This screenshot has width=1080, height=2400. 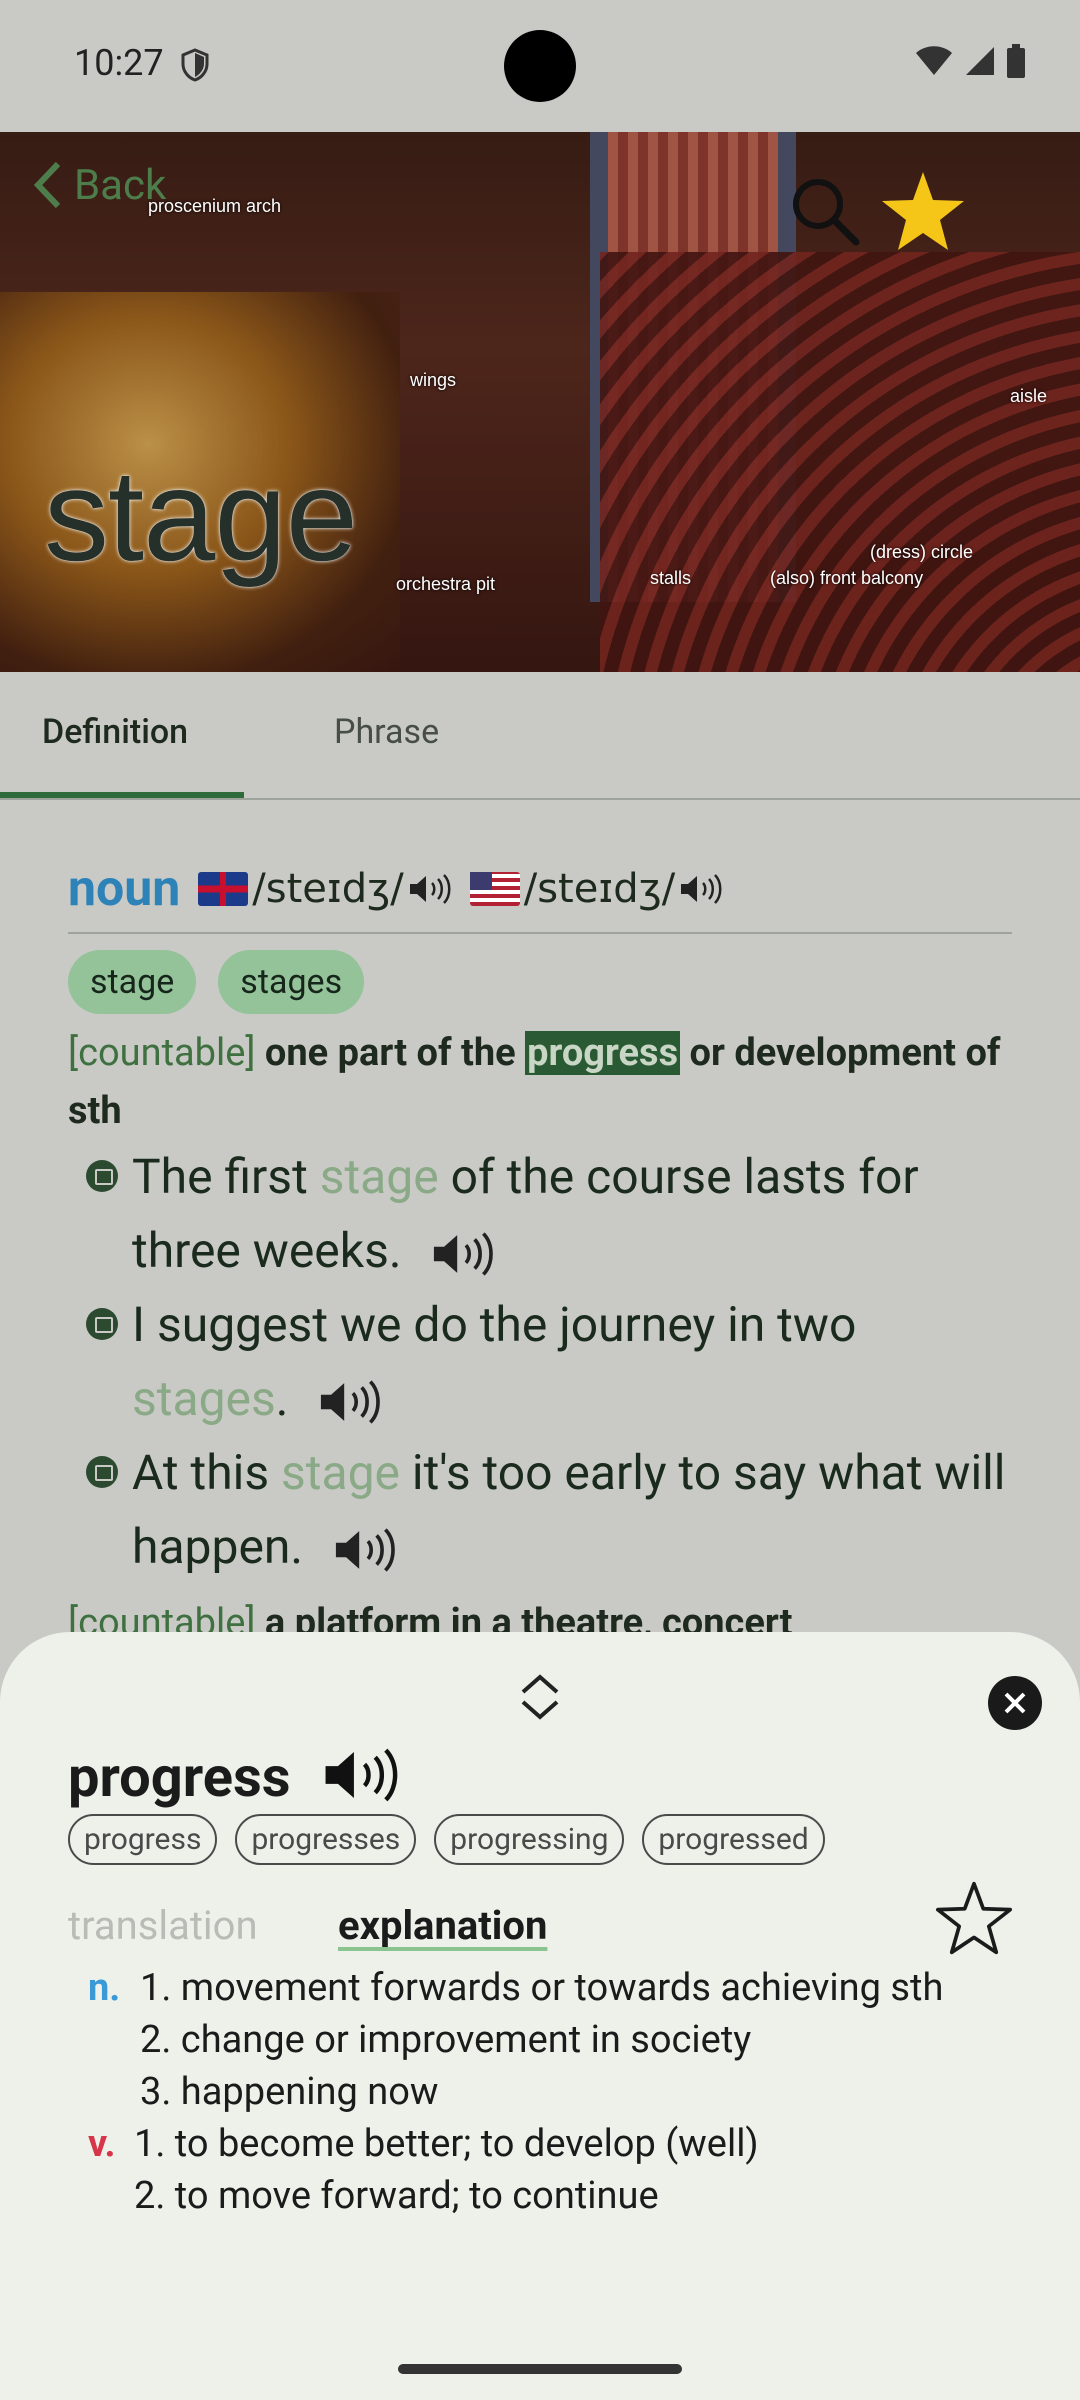 I want to click on word-form-chip: progressed, so click(x=733, y=1839).